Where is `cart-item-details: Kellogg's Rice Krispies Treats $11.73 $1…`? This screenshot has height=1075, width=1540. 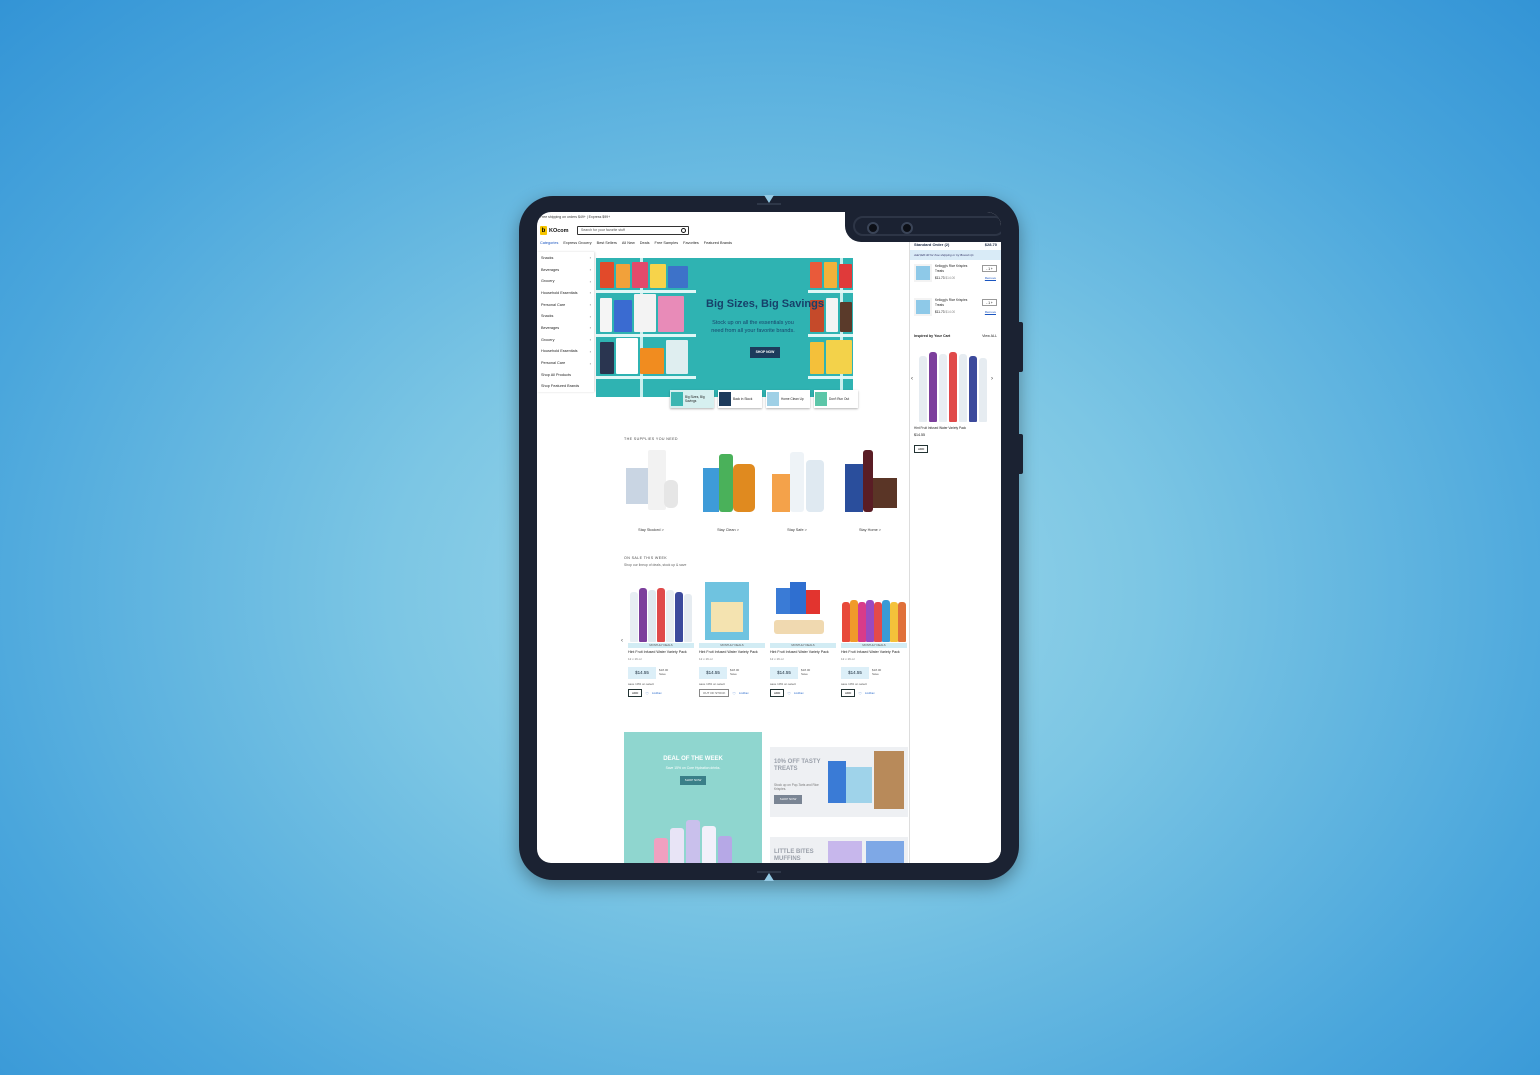
cart-item-details: Kellogg's Rice Krispies Treats $11.73 $1… is located at coordinates (953, 311).